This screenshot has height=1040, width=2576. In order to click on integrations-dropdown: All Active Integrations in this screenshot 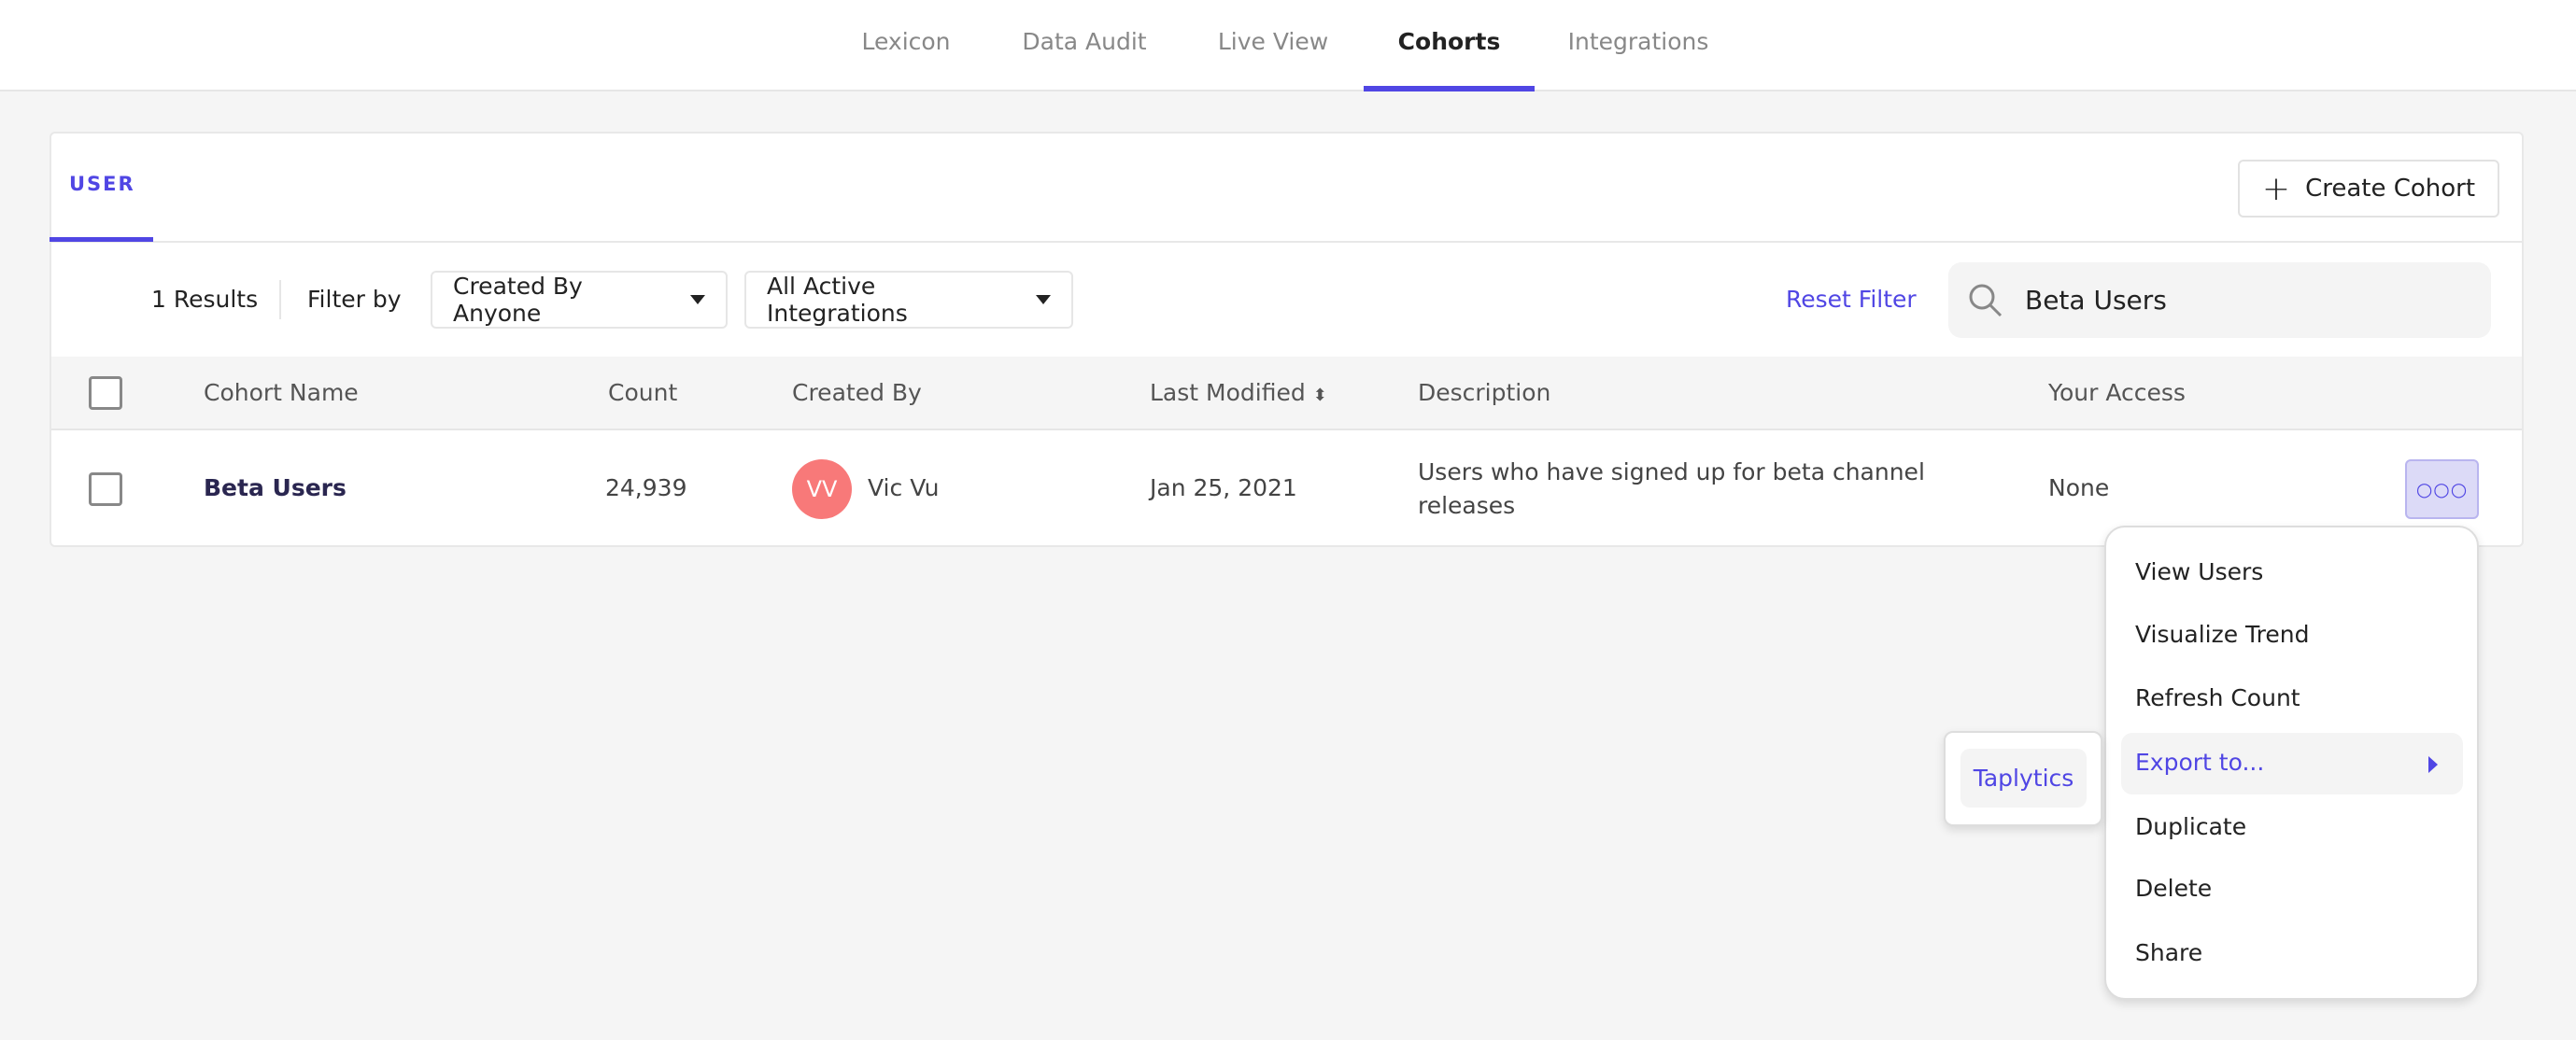, I will do `click(908, 300)`.